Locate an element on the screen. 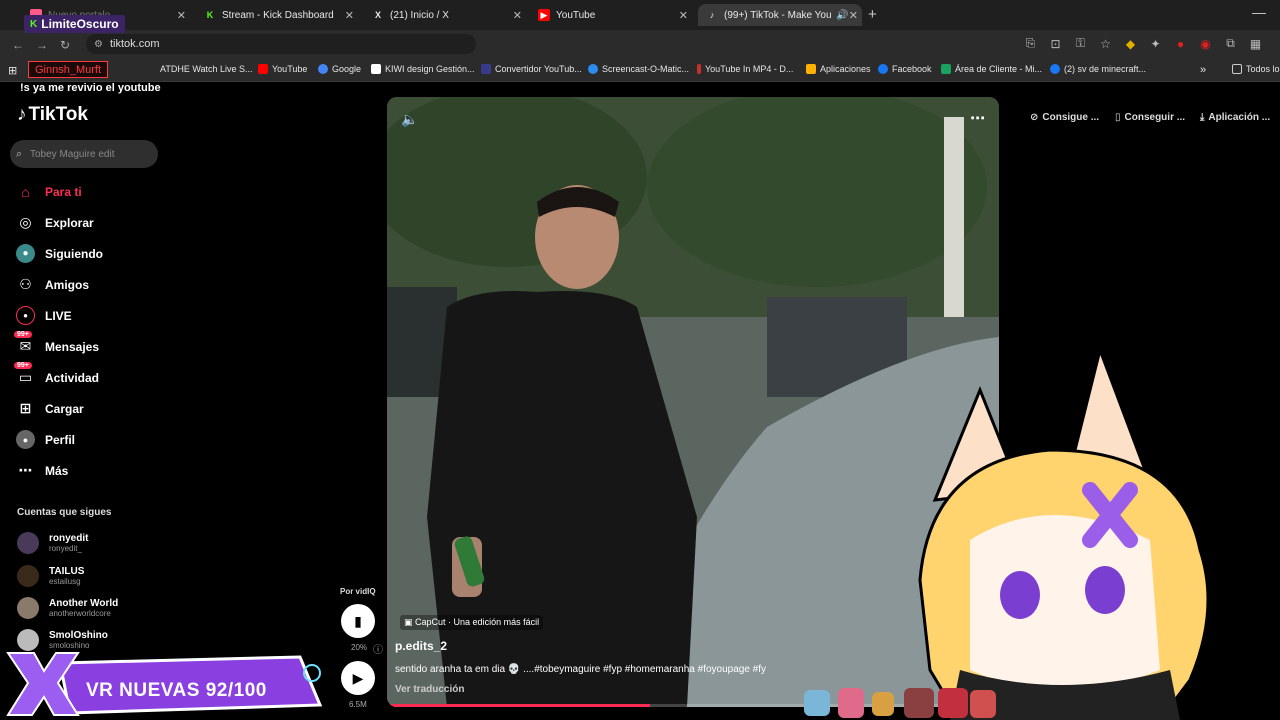  view-count: 6.5M is located at coordinates (358, 704).